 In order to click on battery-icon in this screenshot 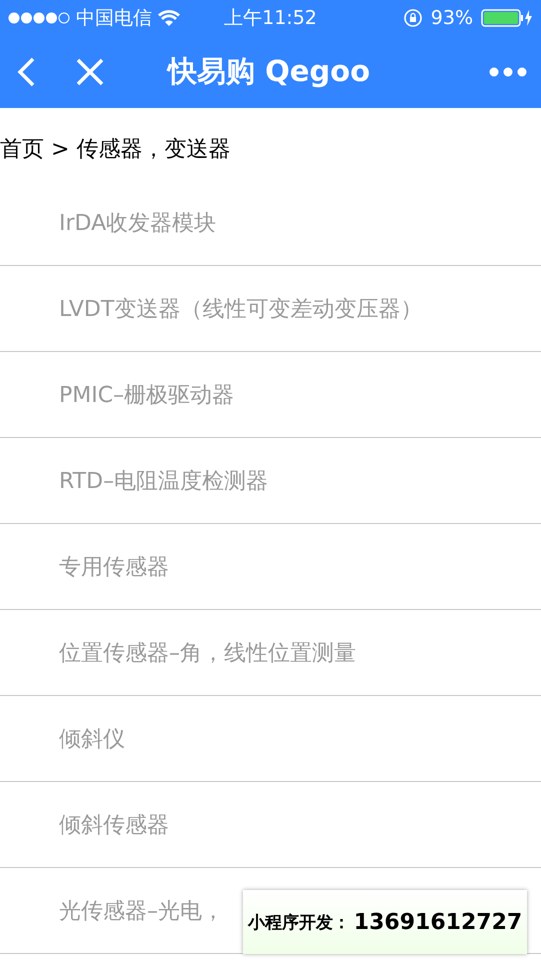, I will do `click(507, 18)`.